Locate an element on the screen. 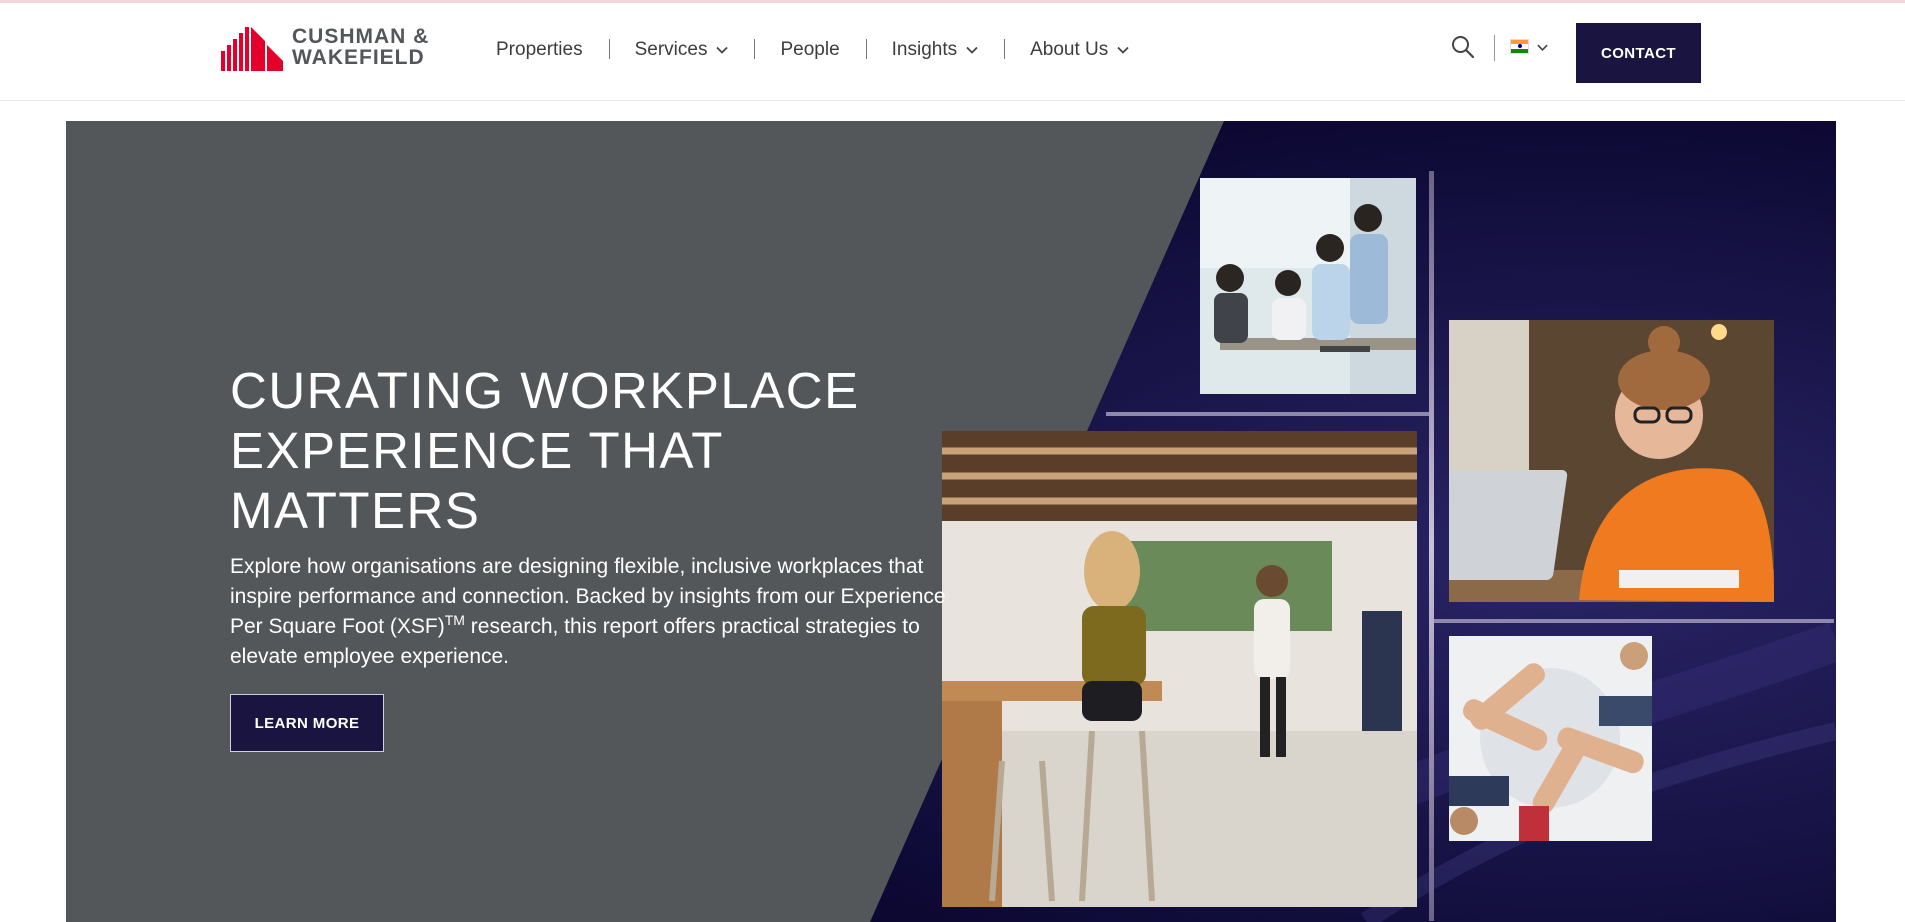 This screenshot has width=1905, height=922. team-hands-photo is located at coordinates (1550, 738).